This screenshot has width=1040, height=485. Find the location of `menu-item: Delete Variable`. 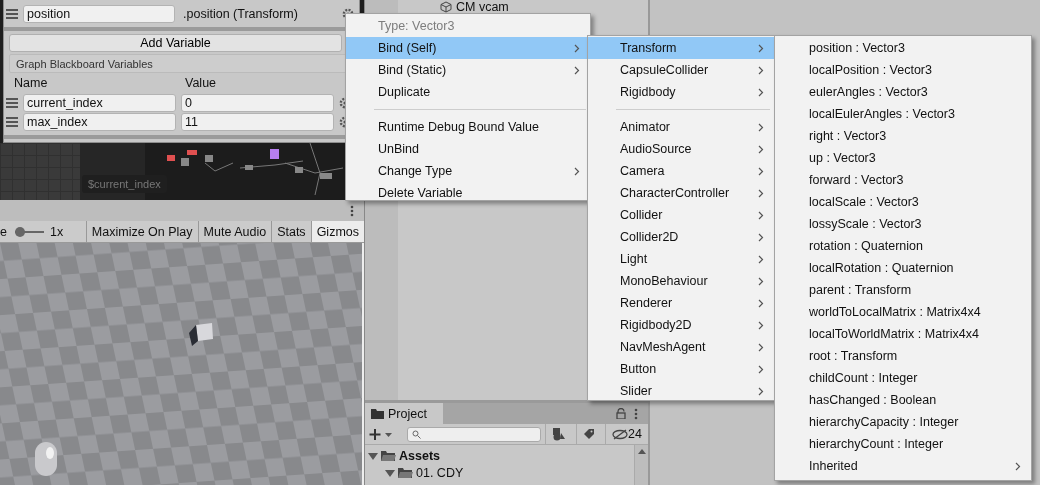

menu-item: Delete Variable is located at coordinates (468, 193).